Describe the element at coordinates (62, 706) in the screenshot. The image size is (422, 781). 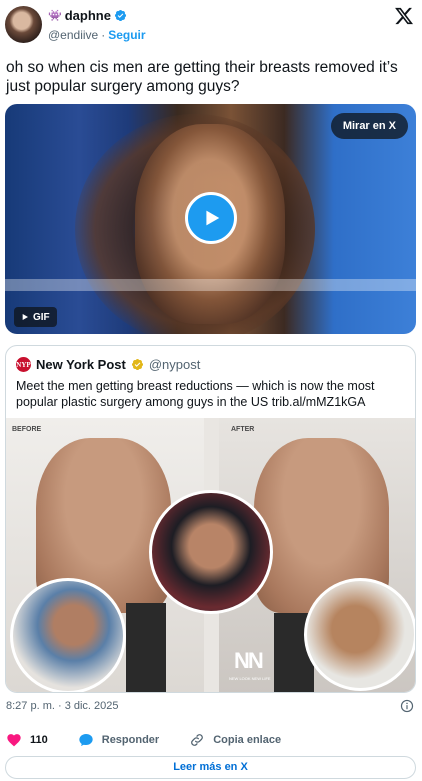
I see `tweet-timestamp: 8:27 p. m. · 3 dic. 2025` at that location.